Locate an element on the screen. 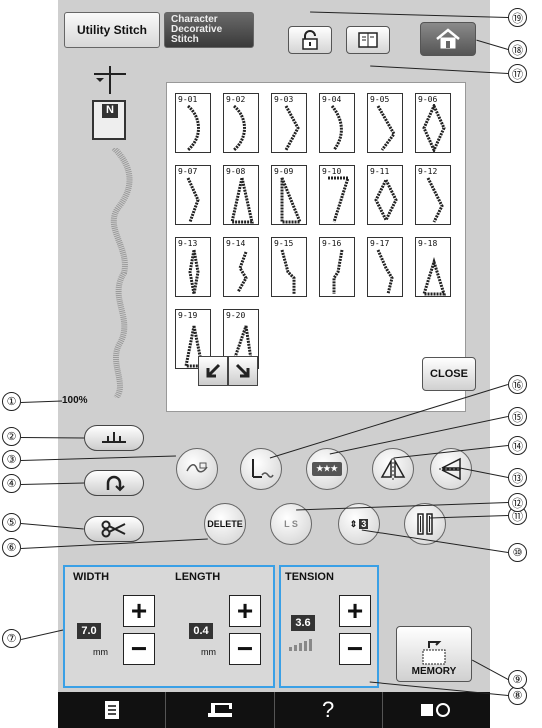 The width and height of the screenshot is (542, 728). lock-icon is located at coordinates (310, 40).